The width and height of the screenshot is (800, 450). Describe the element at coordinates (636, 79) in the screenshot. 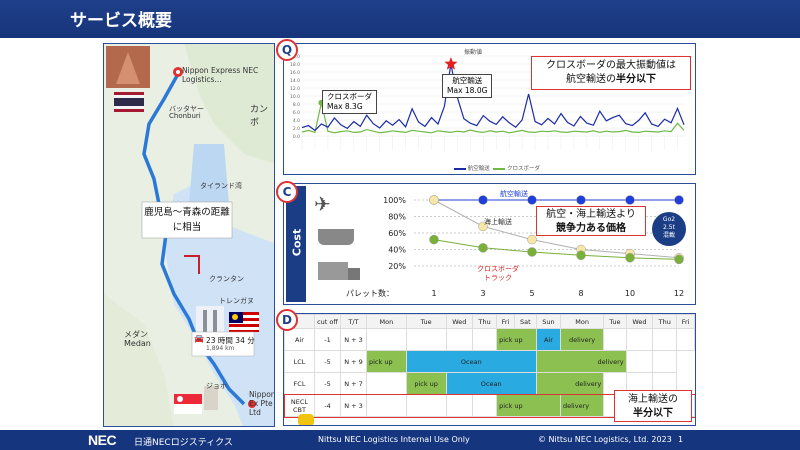

I see `quality-callout-emph: 半分以下` at that location.